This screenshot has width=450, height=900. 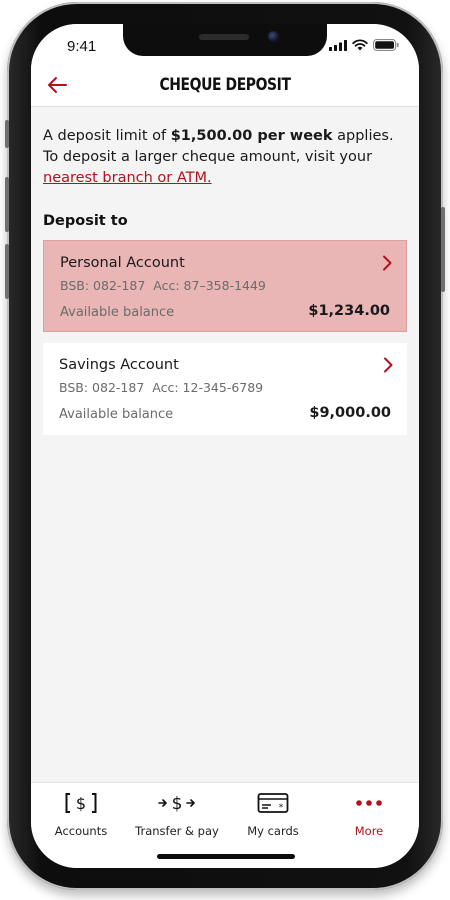 What do you see at coordinates (273, 831) in the screenshot?
I see `tab-label: My cards` at bounding box center [273, 831].